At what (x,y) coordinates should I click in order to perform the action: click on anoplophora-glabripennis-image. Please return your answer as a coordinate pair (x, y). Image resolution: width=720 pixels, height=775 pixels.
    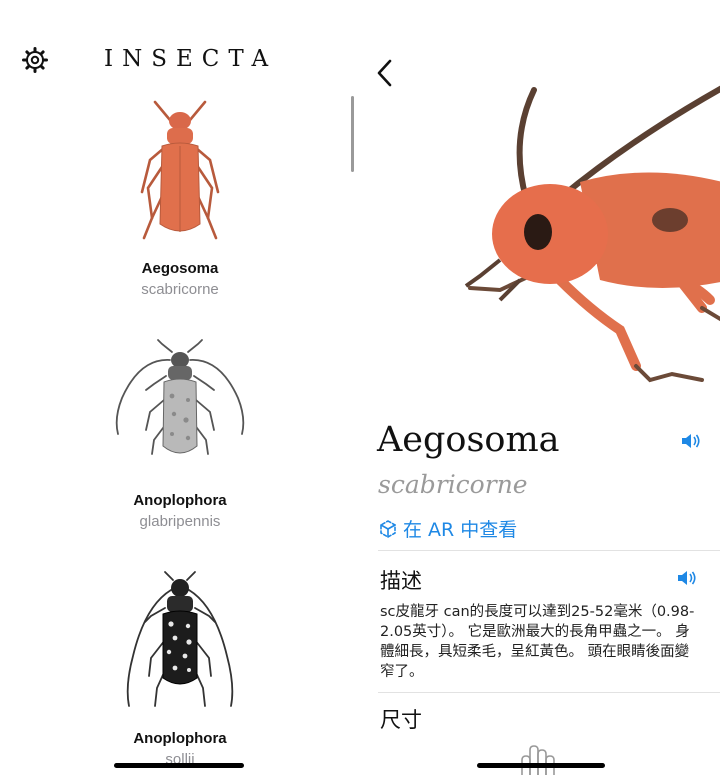
    Looking at the image, I should click on (180, 397).